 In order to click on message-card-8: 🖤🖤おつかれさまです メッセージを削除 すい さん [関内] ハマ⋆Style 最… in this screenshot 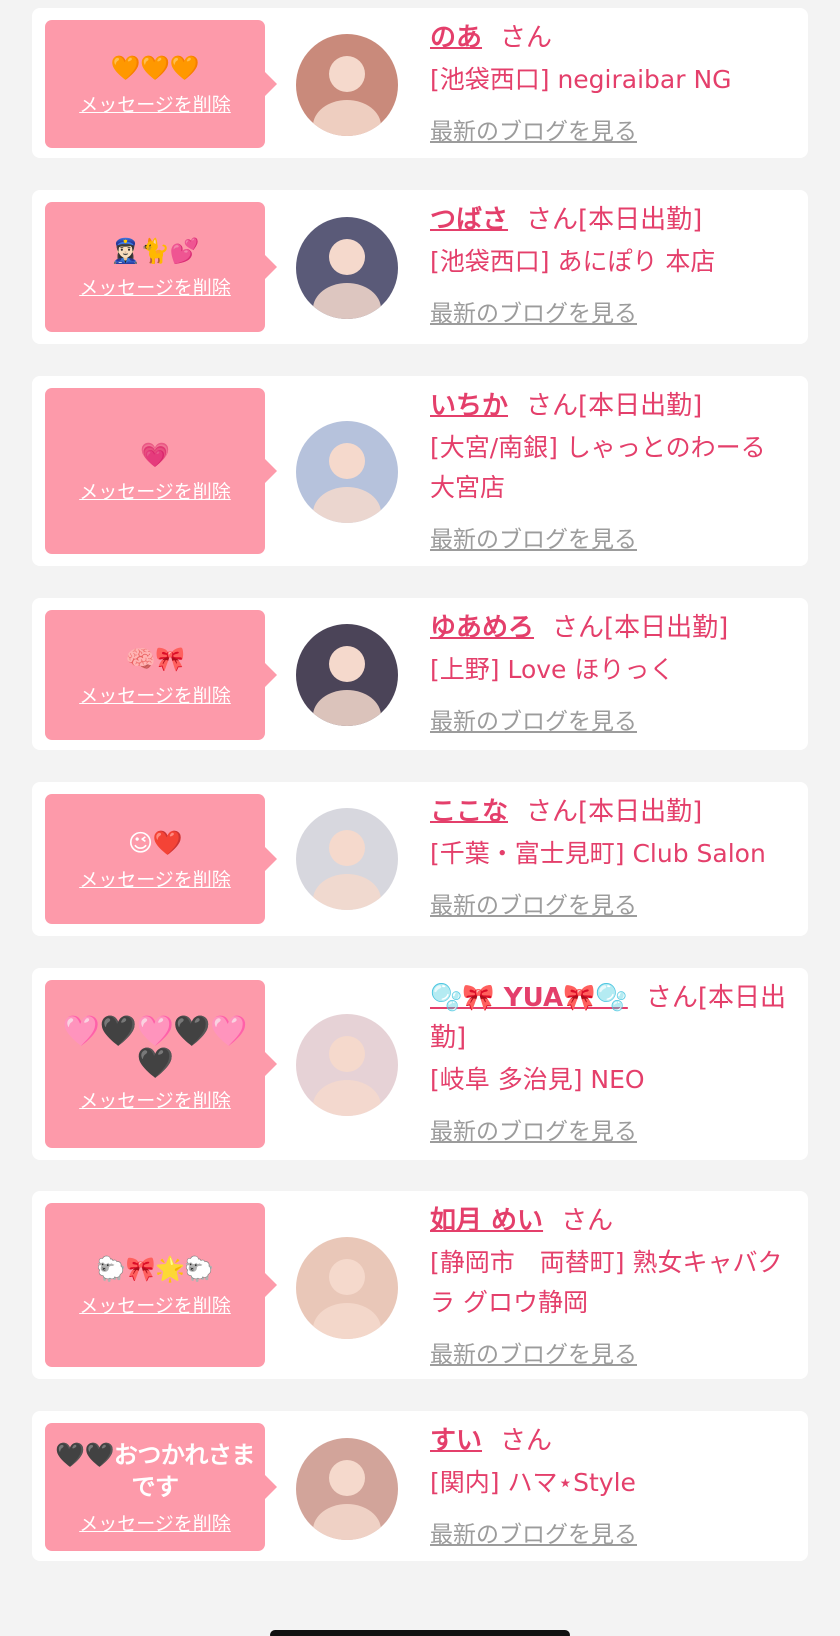, I will do `click(420, 1486)`.